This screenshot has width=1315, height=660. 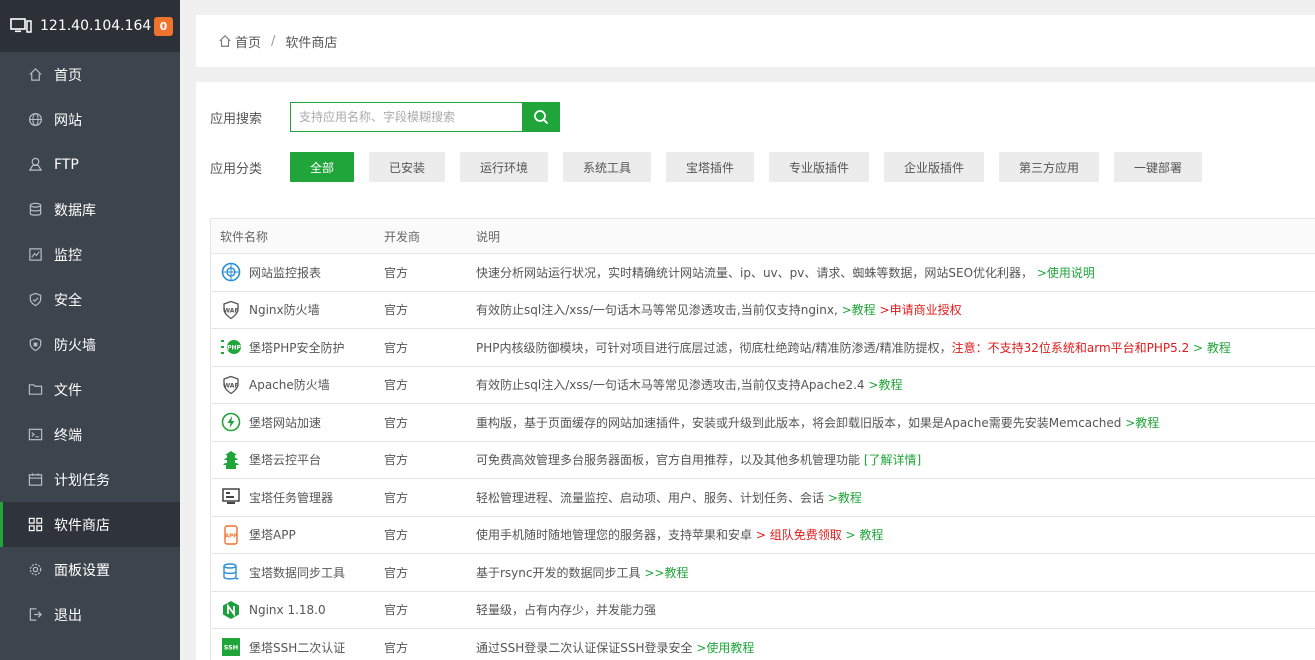 What do you see at coordinates (322, 167) in the screenshot?
I see `category-all: 全部` at bounding box center [322, 167].